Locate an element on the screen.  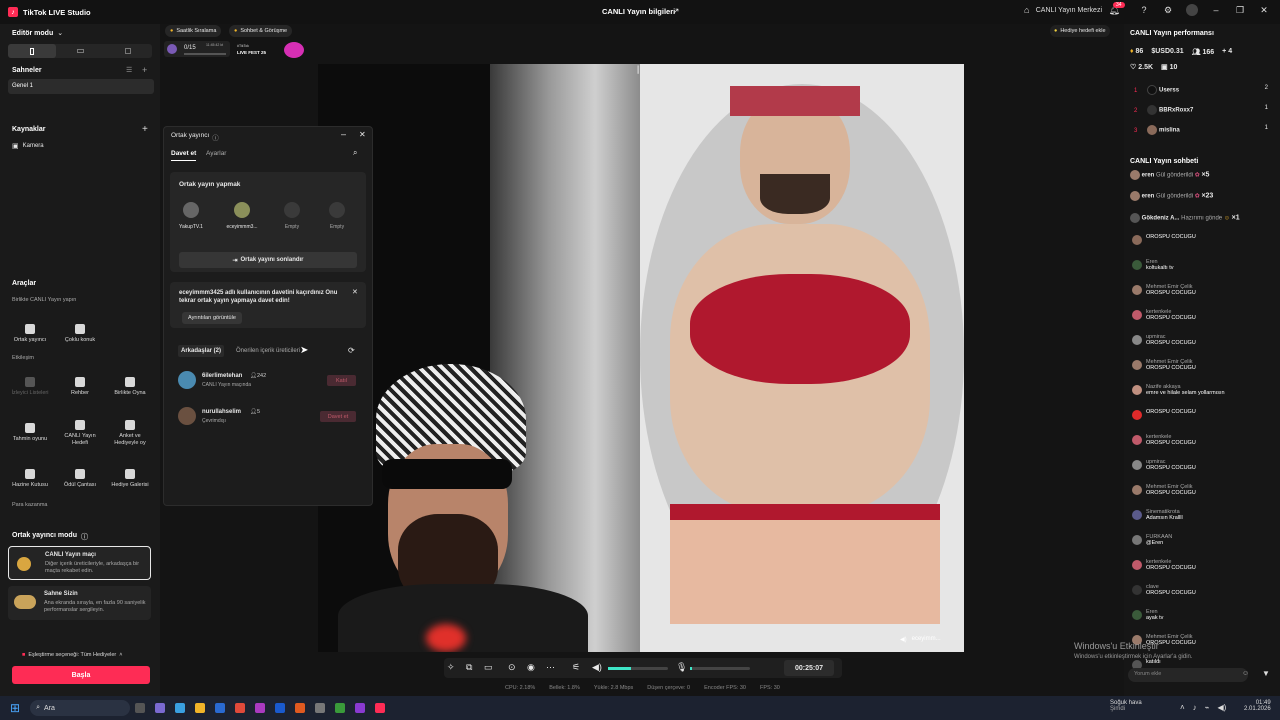
tool-treasure-box: Hazine Kutusu is located at coordinates (30, 479).